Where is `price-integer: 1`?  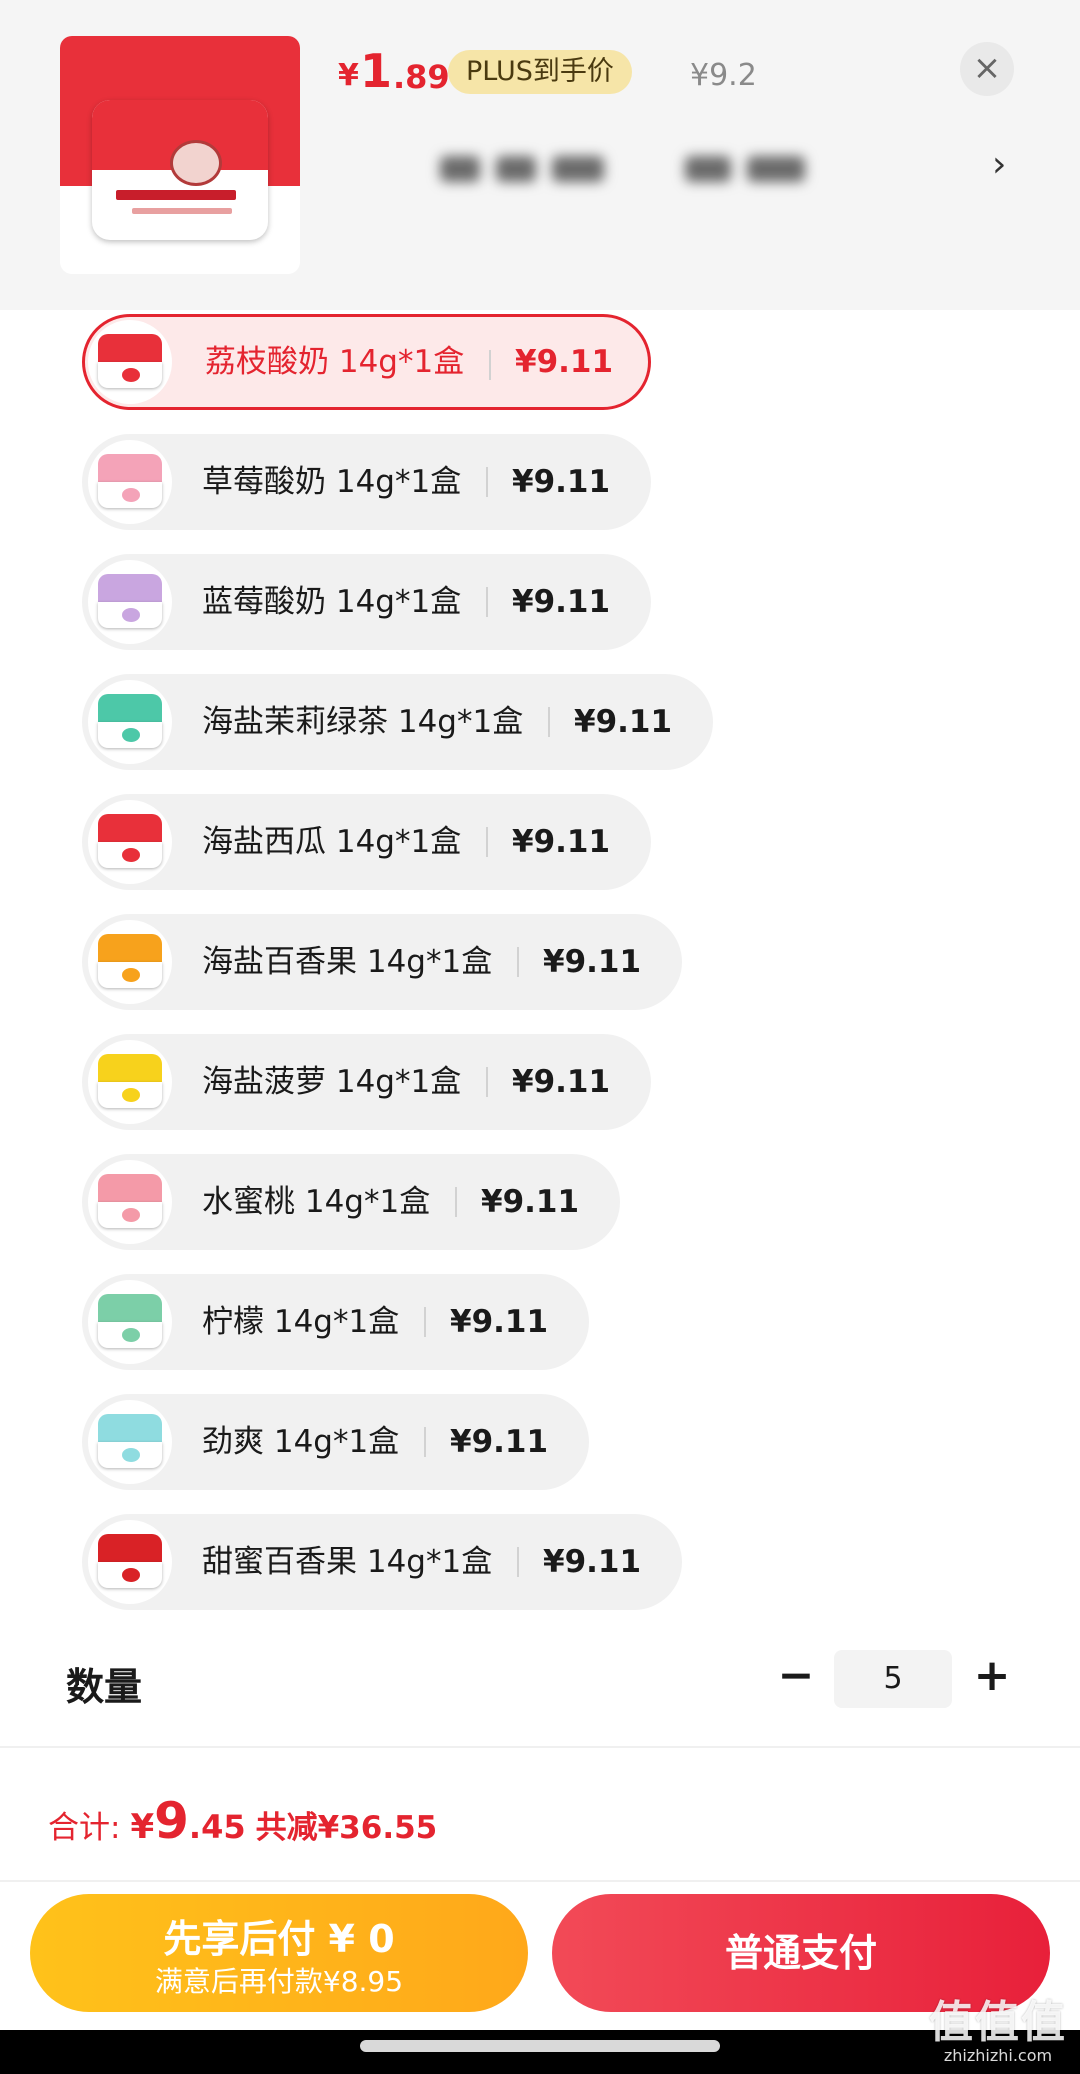 price-integer: 1 is located at coordinates (376, 71).